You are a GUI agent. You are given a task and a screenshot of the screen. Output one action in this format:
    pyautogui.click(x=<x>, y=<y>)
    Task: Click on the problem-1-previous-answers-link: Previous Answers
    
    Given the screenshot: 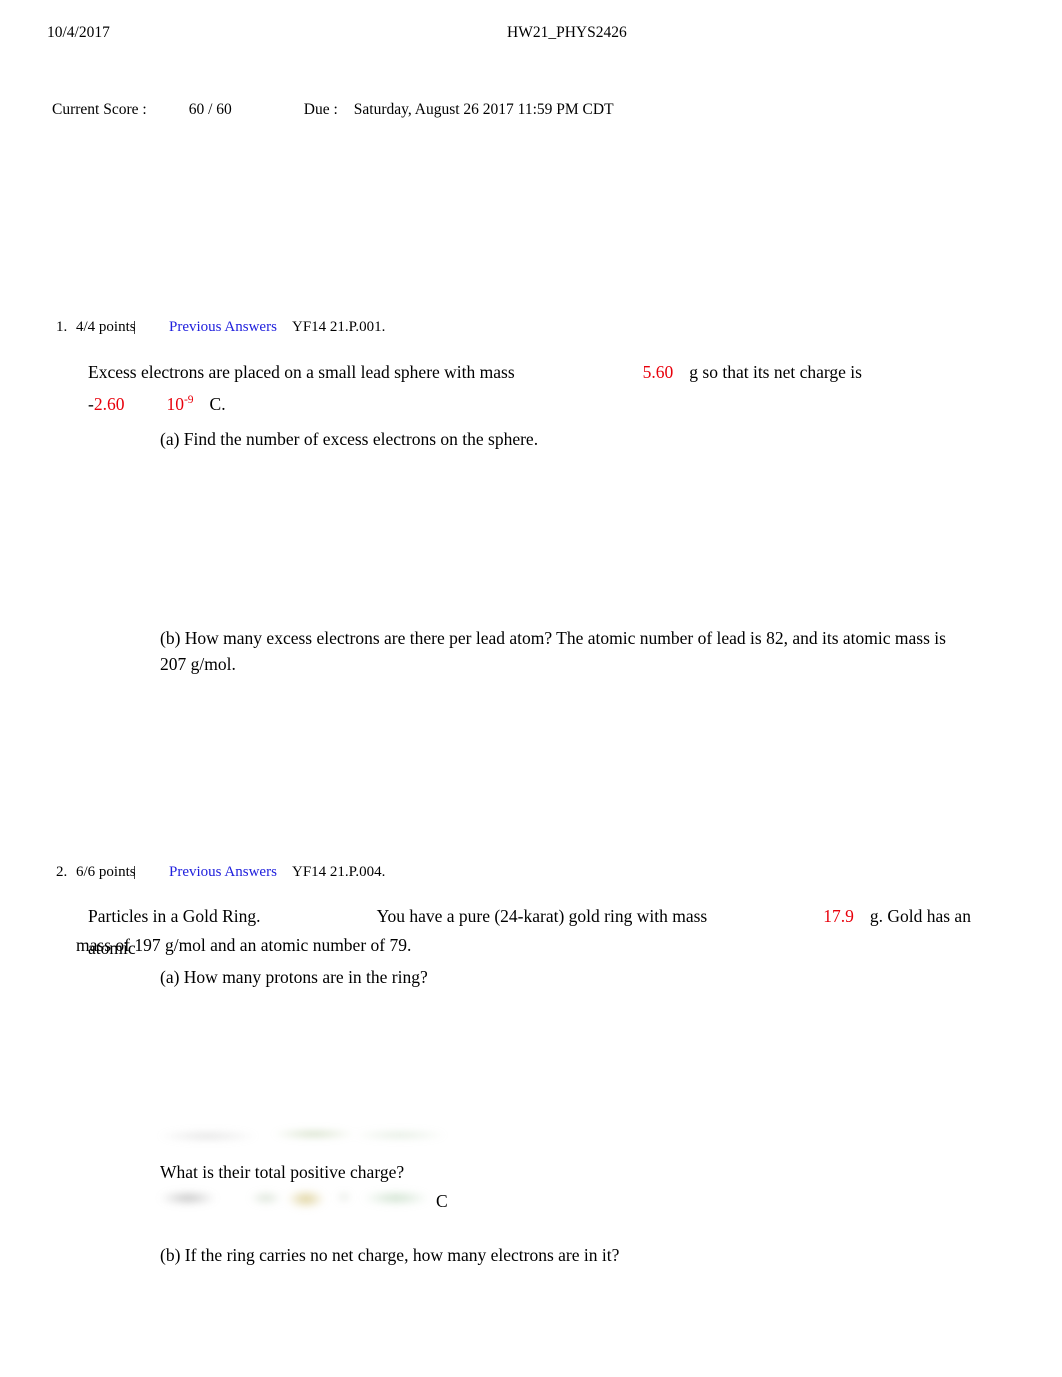 What is the action you would take?
    pyautogui.click(x=223, y=327)
    